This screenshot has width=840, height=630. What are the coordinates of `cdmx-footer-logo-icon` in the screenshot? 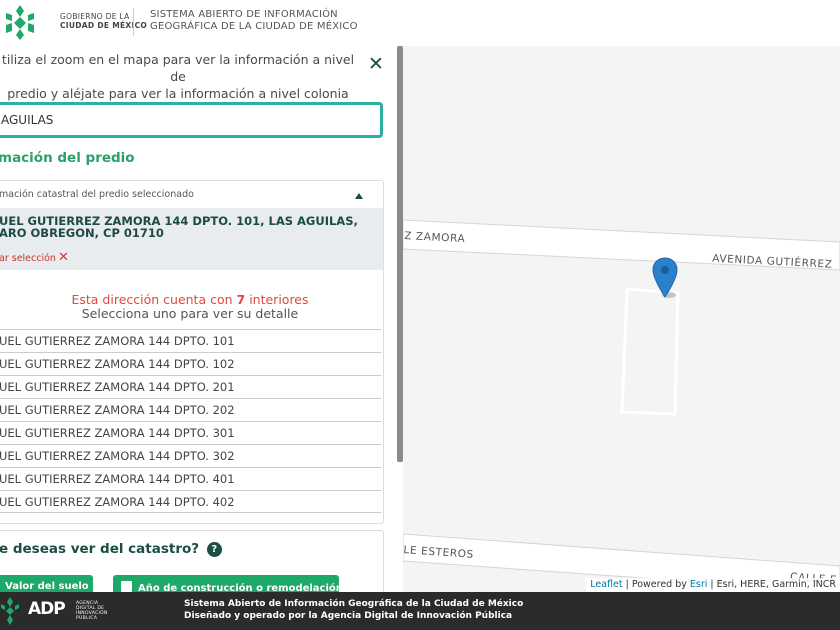 It's located at (10, 611).